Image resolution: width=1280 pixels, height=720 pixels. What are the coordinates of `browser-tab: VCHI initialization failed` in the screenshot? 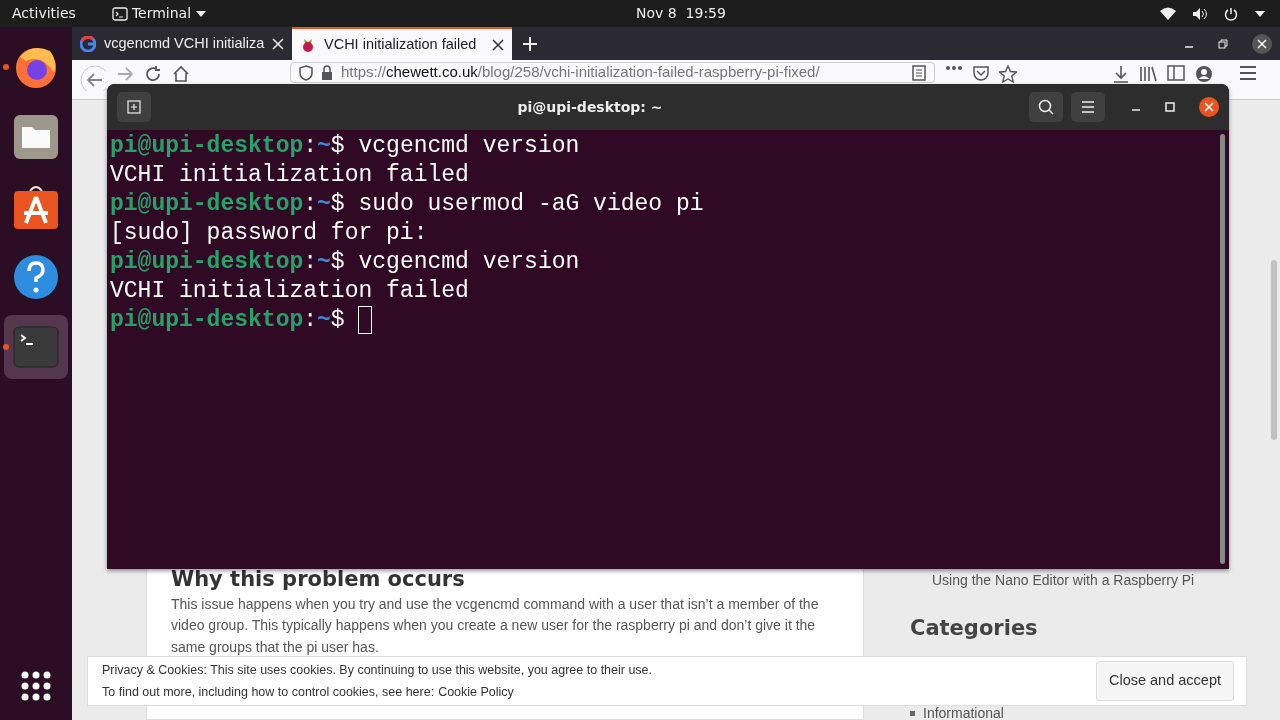 It's located at (402, 43).